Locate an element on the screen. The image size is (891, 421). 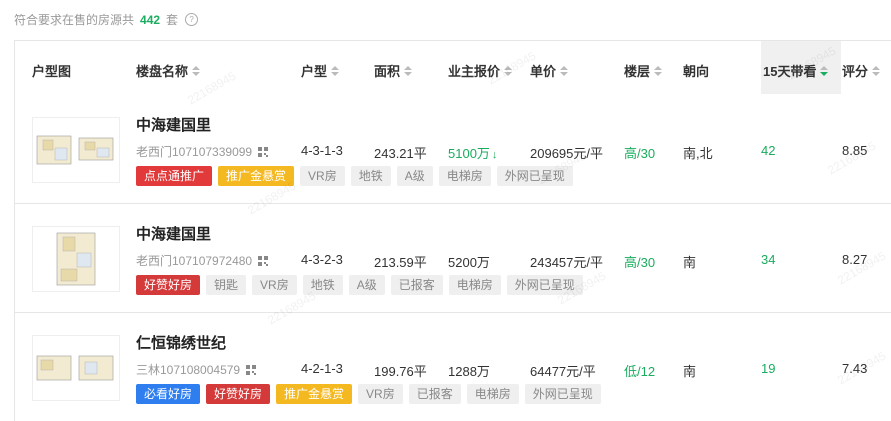
tag: 钥匙 is located at coordinates (226, 285).